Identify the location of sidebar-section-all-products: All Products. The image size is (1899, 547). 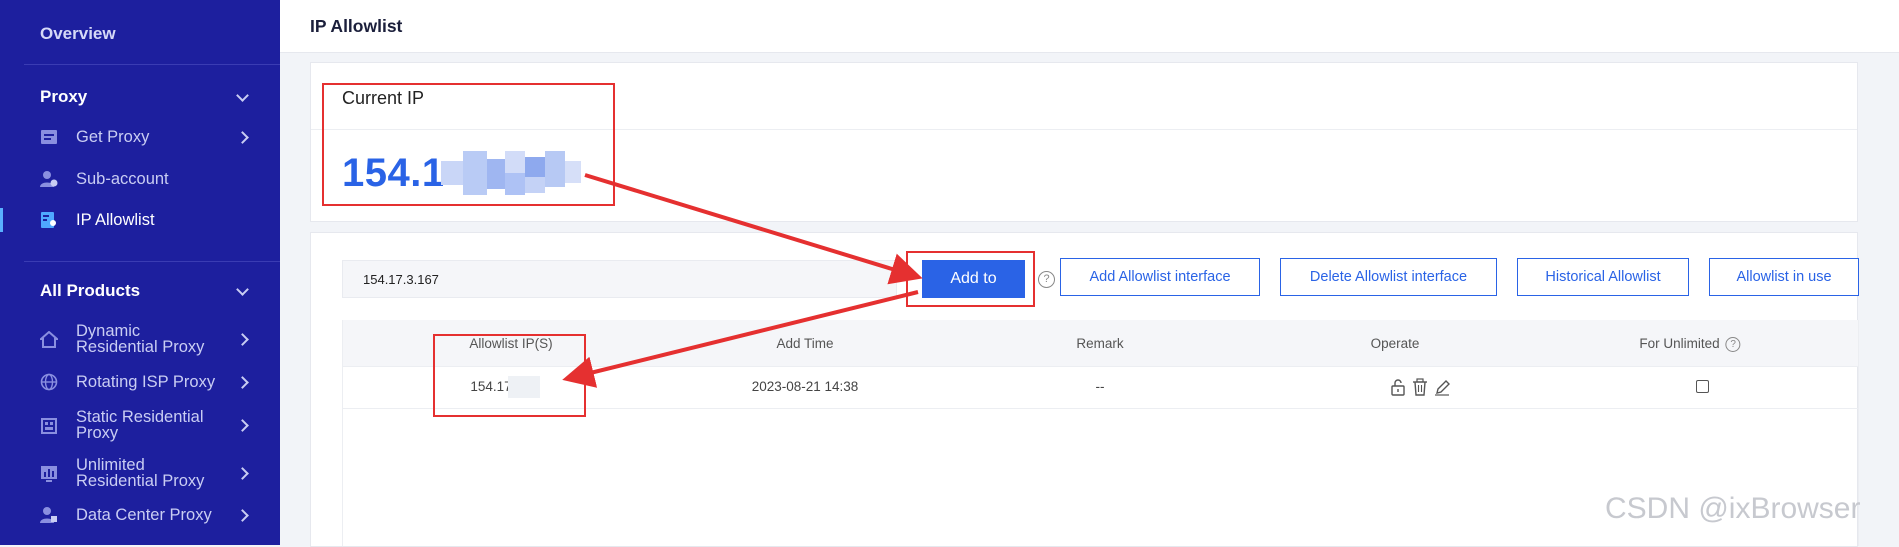
(90, 291).